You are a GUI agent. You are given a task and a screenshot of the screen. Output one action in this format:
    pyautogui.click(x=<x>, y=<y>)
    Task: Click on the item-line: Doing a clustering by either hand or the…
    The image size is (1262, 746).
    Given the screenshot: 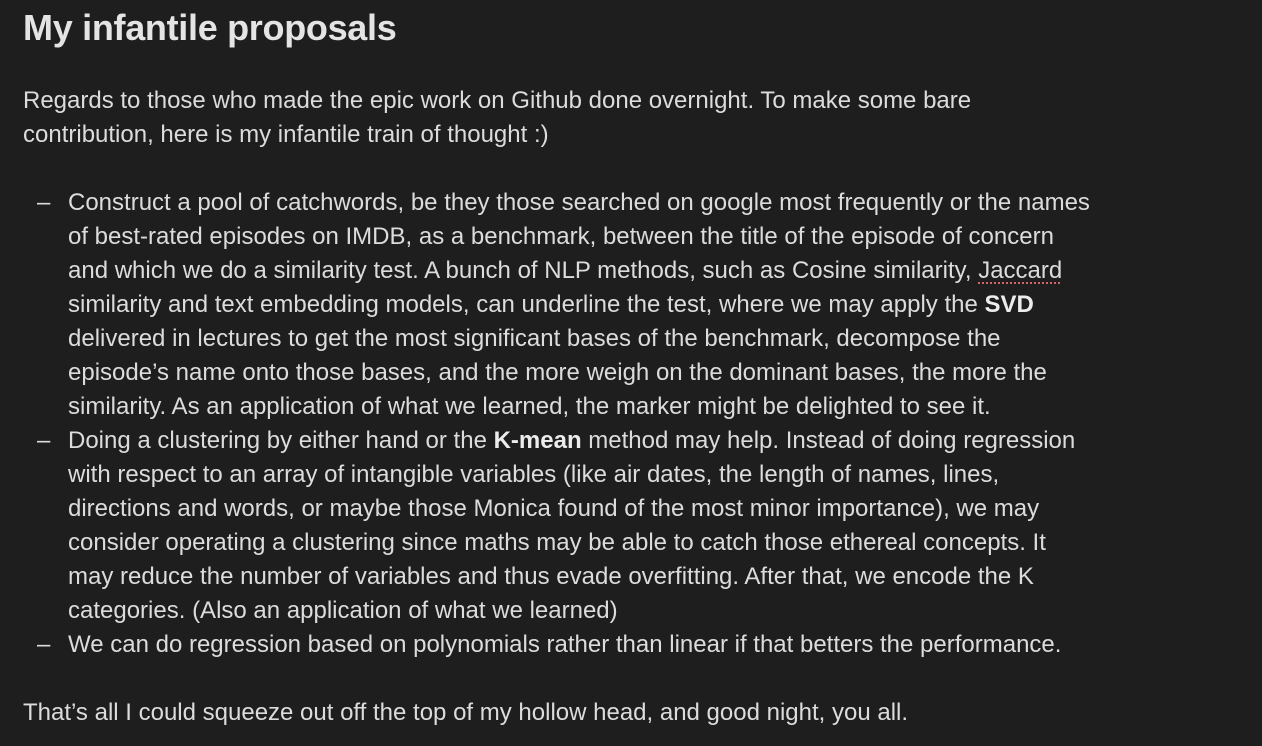 What is the action you would take?
    pyautogui.click(x=579, y=441)
    